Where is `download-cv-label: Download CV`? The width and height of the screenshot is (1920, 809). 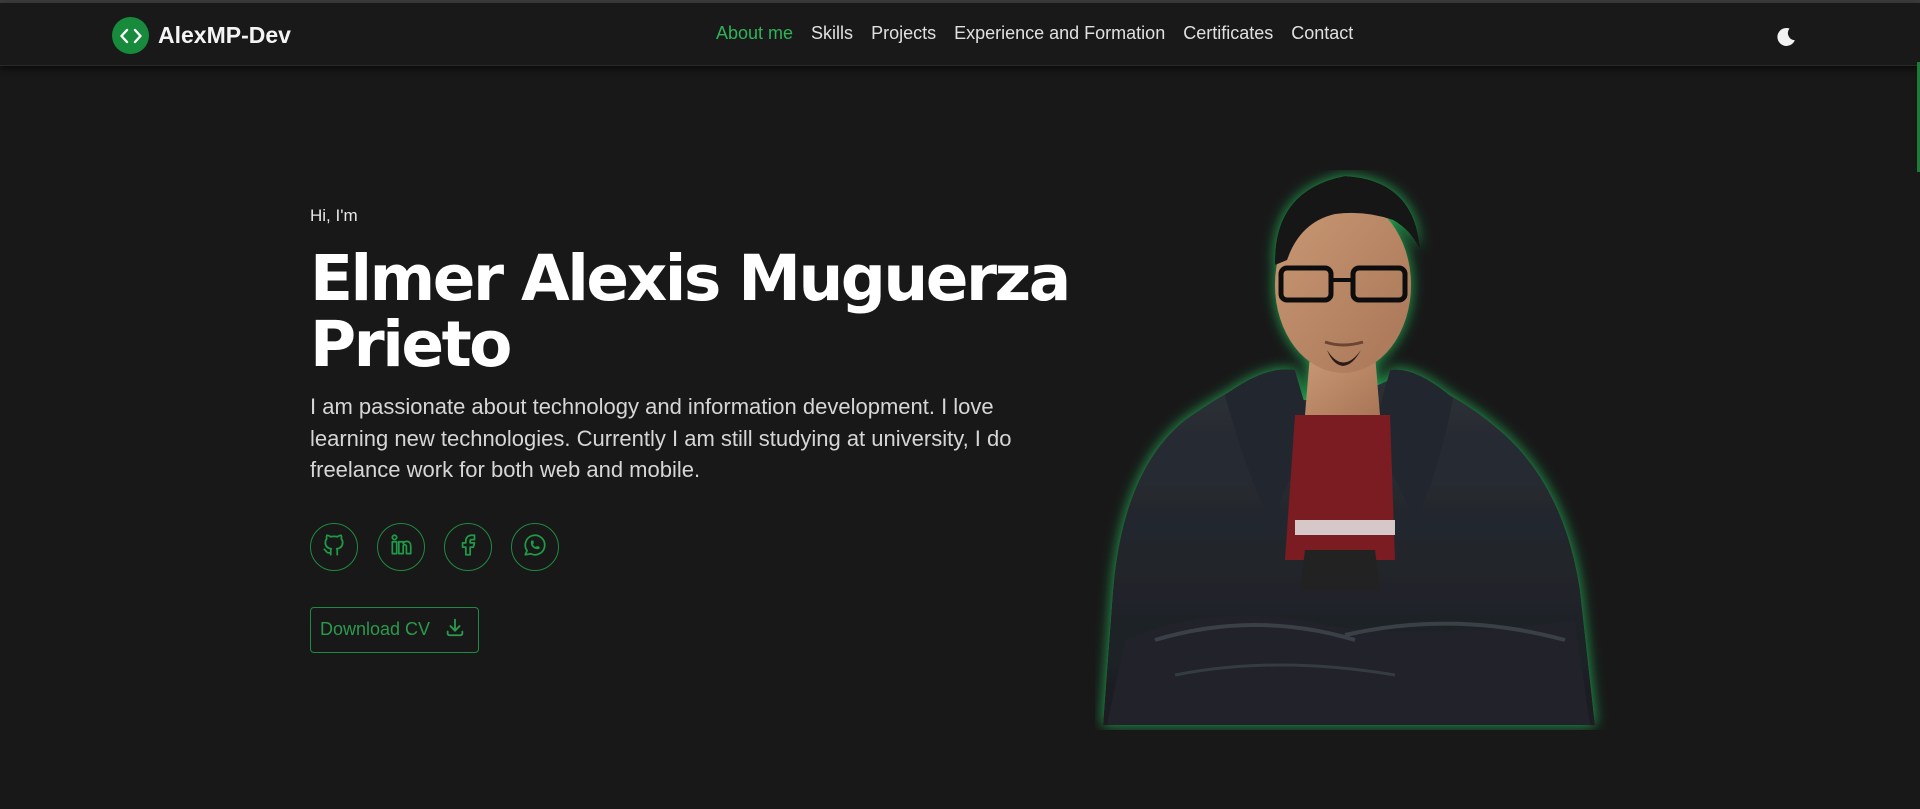 download-cv-label: Download CV is located at coordinates (375, 629).